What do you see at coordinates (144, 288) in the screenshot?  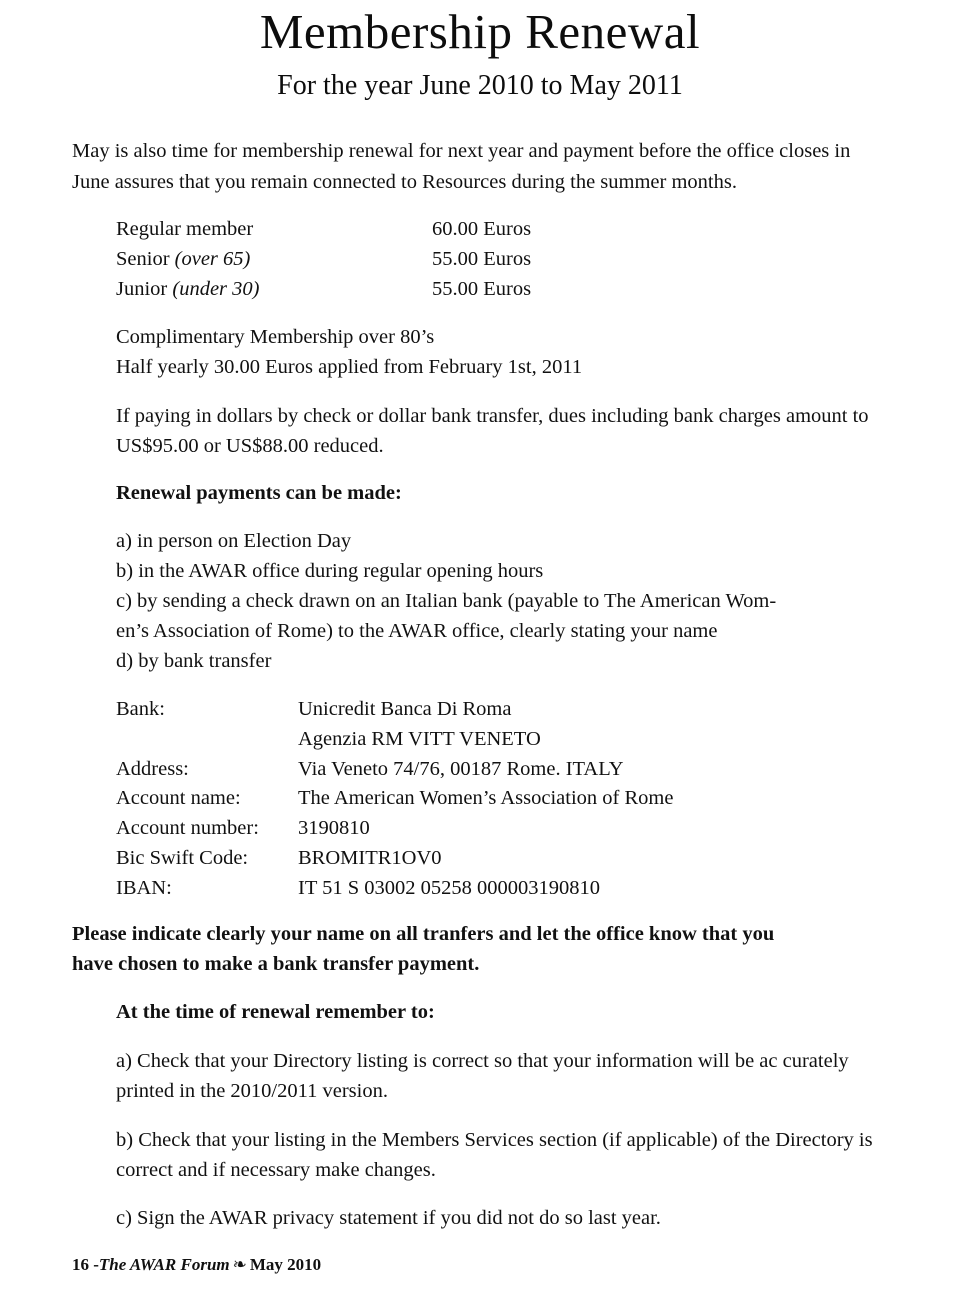 I see `fee-type-label: Junior` at bounding box center [144, 288].